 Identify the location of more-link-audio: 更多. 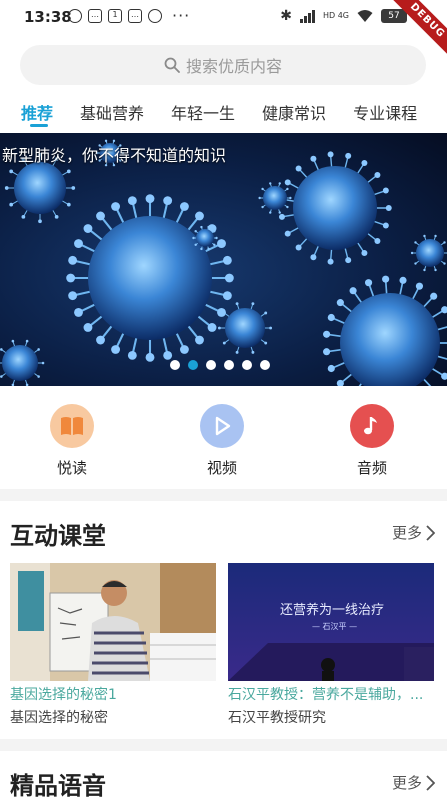
(413, 782).